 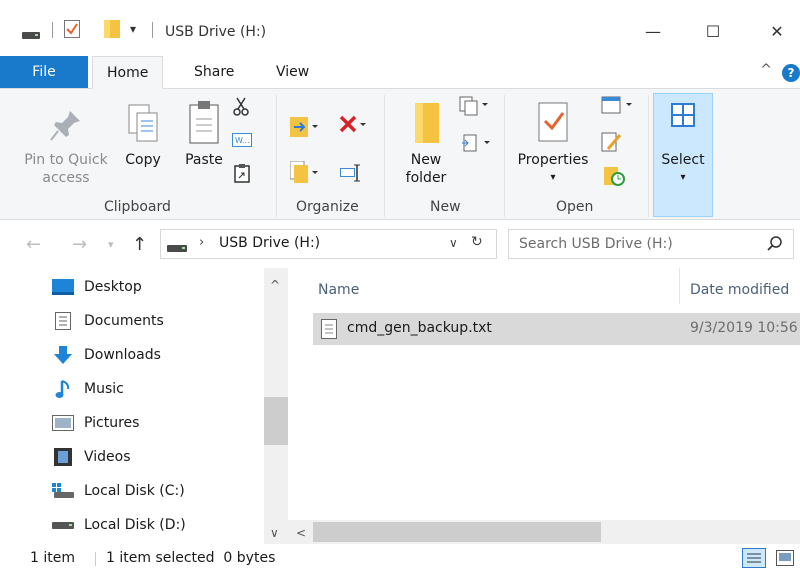 I want to click on breadcrumb-chevron-icon: ›, so click(x=201, y=242).